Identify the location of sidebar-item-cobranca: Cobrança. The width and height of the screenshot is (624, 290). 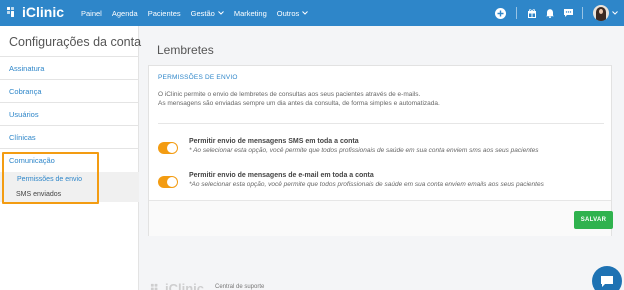
(25, 91).